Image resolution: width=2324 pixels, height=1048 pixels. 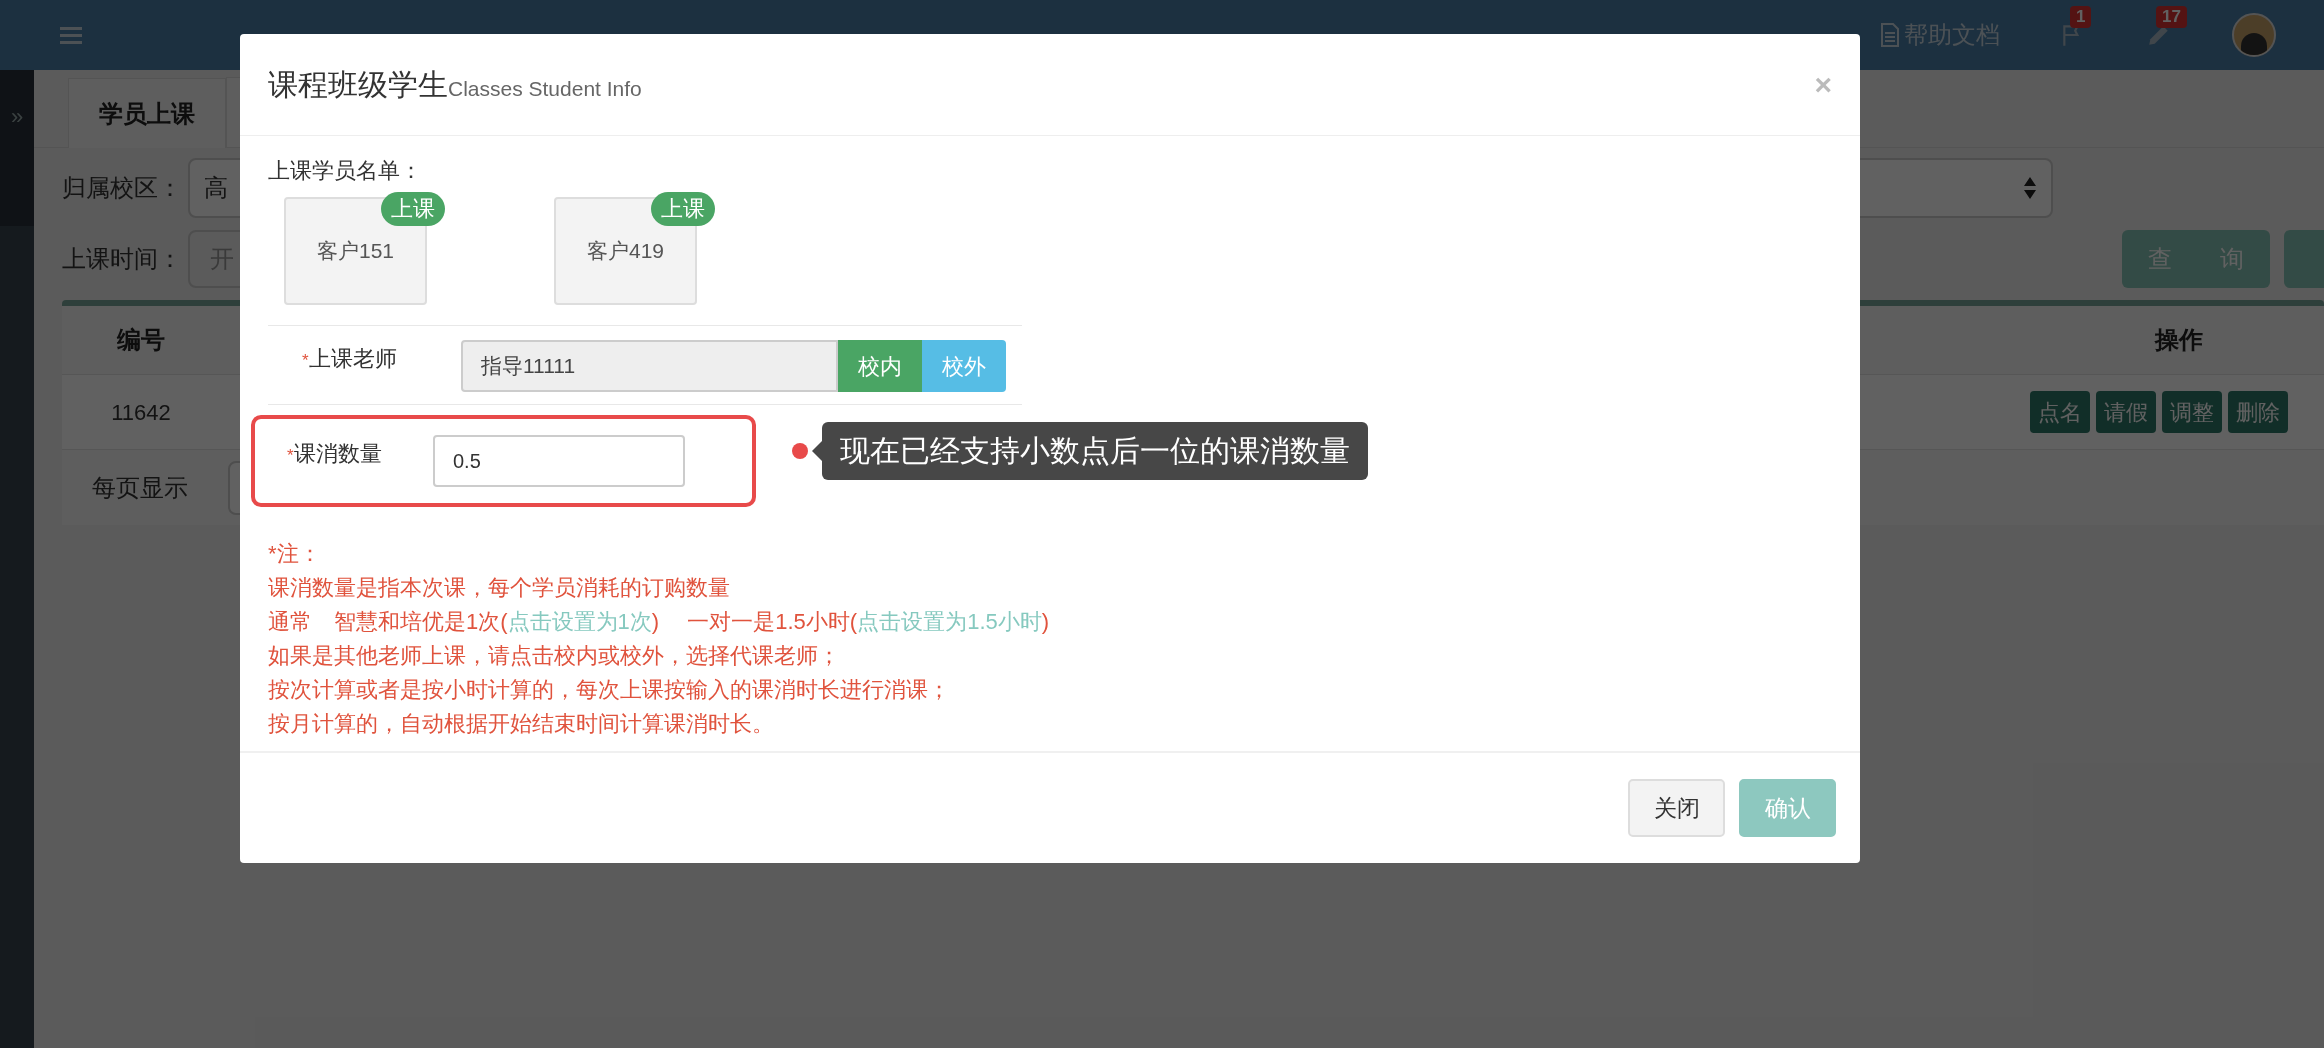 What do you see at coordinates (649, 366) in the screenshot?
I see `teacher-field: 指导11111` at bounding box center [649, 366].